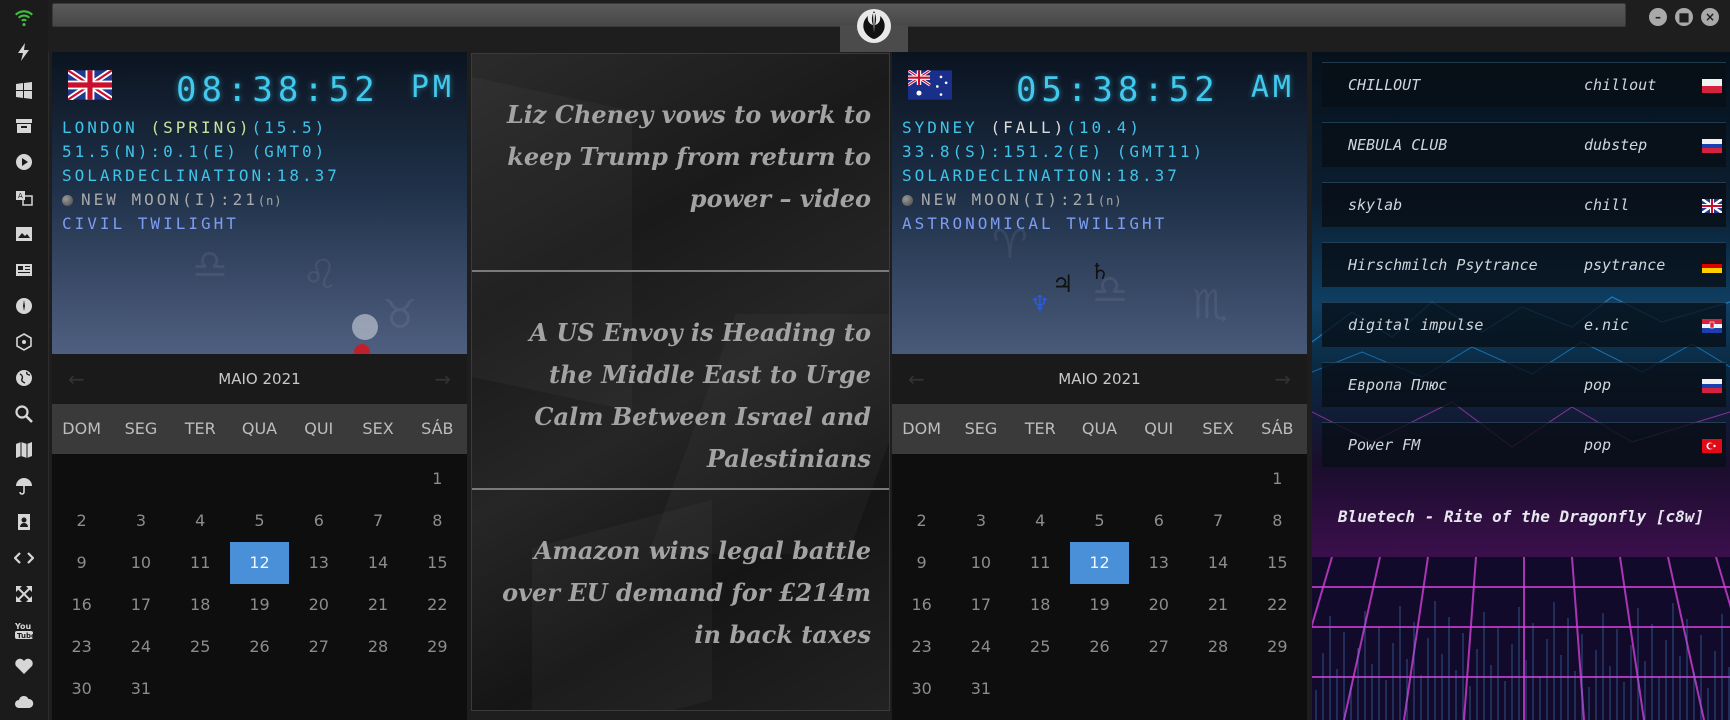 The width and height of the screenshot is (1730, 720). Describe the element at coordinates (24, 90) in the screenshot. I see `windows-icon` at that location.